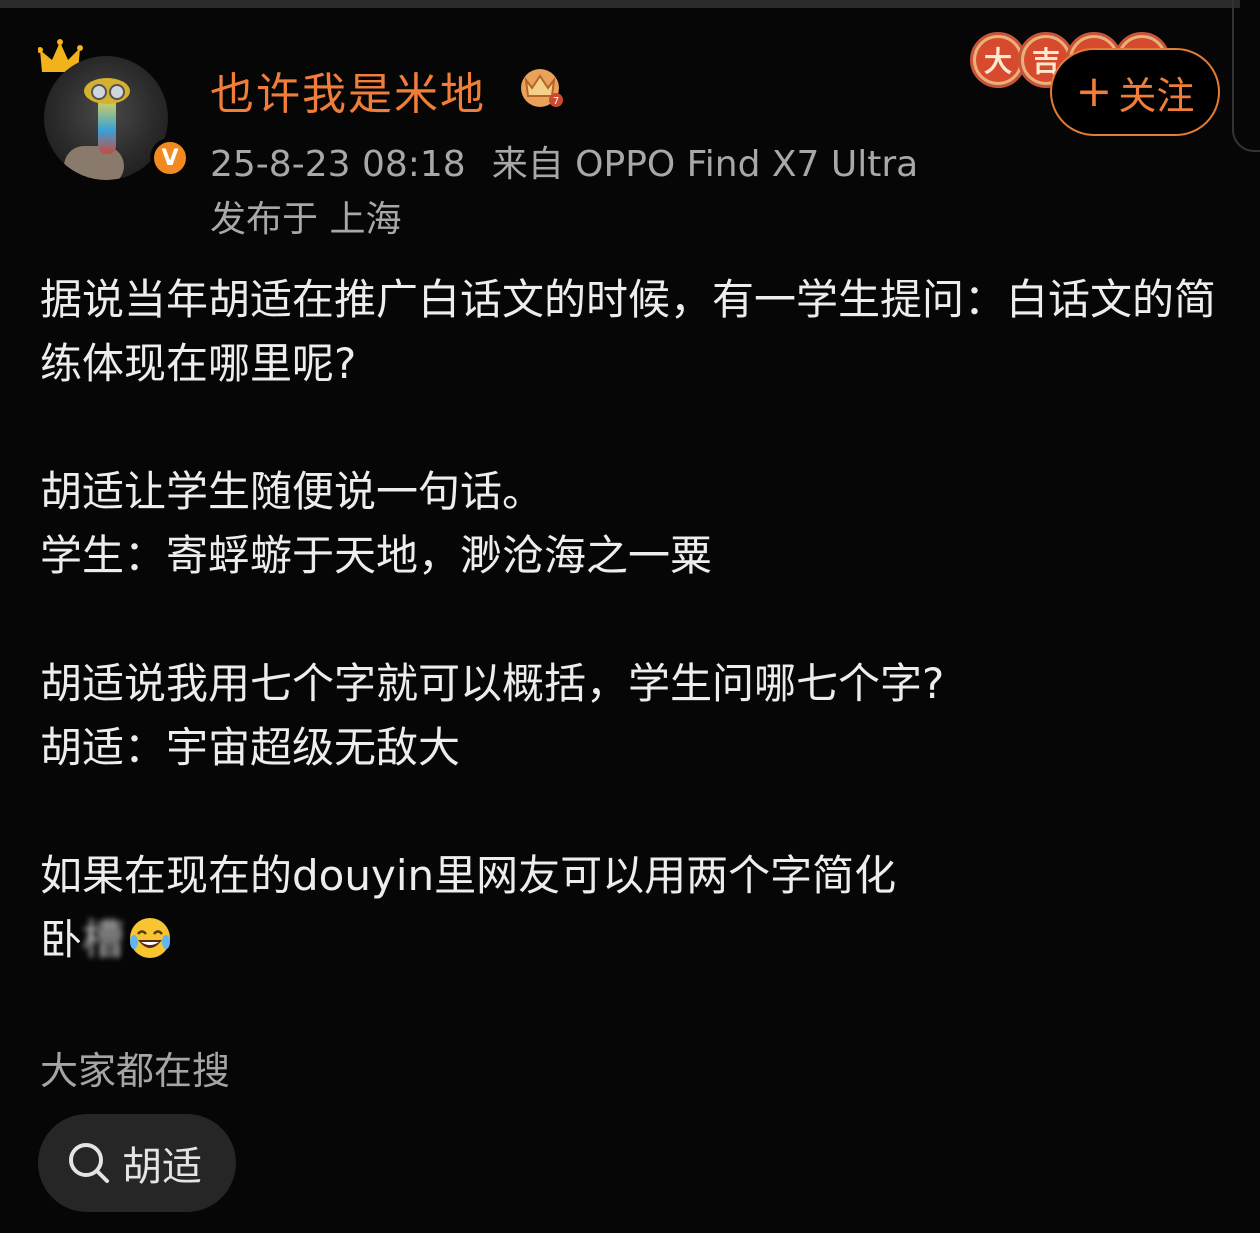  Describe the element at coordinates (542, 88) in the screenshot. I see `vip-crown-icon: 7` at that location.